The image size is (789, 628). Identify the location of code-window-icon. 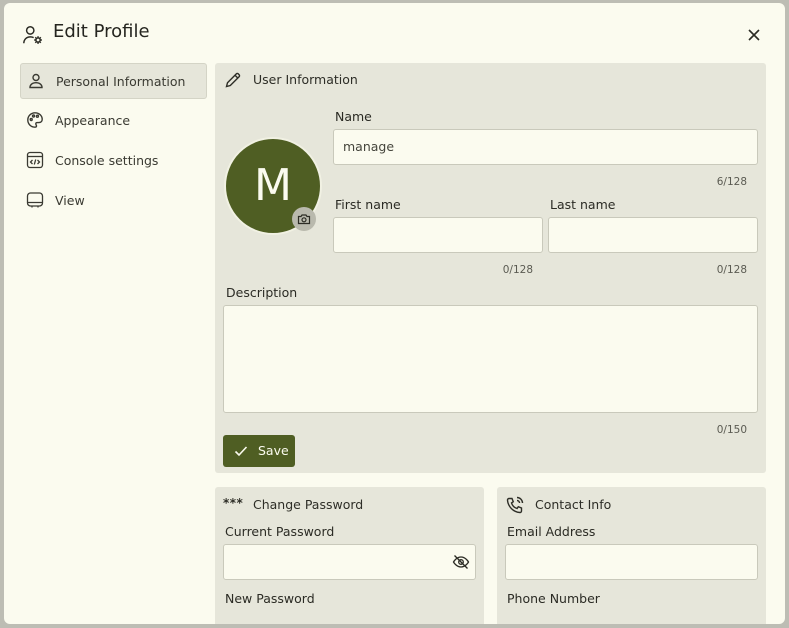
(35, 160).